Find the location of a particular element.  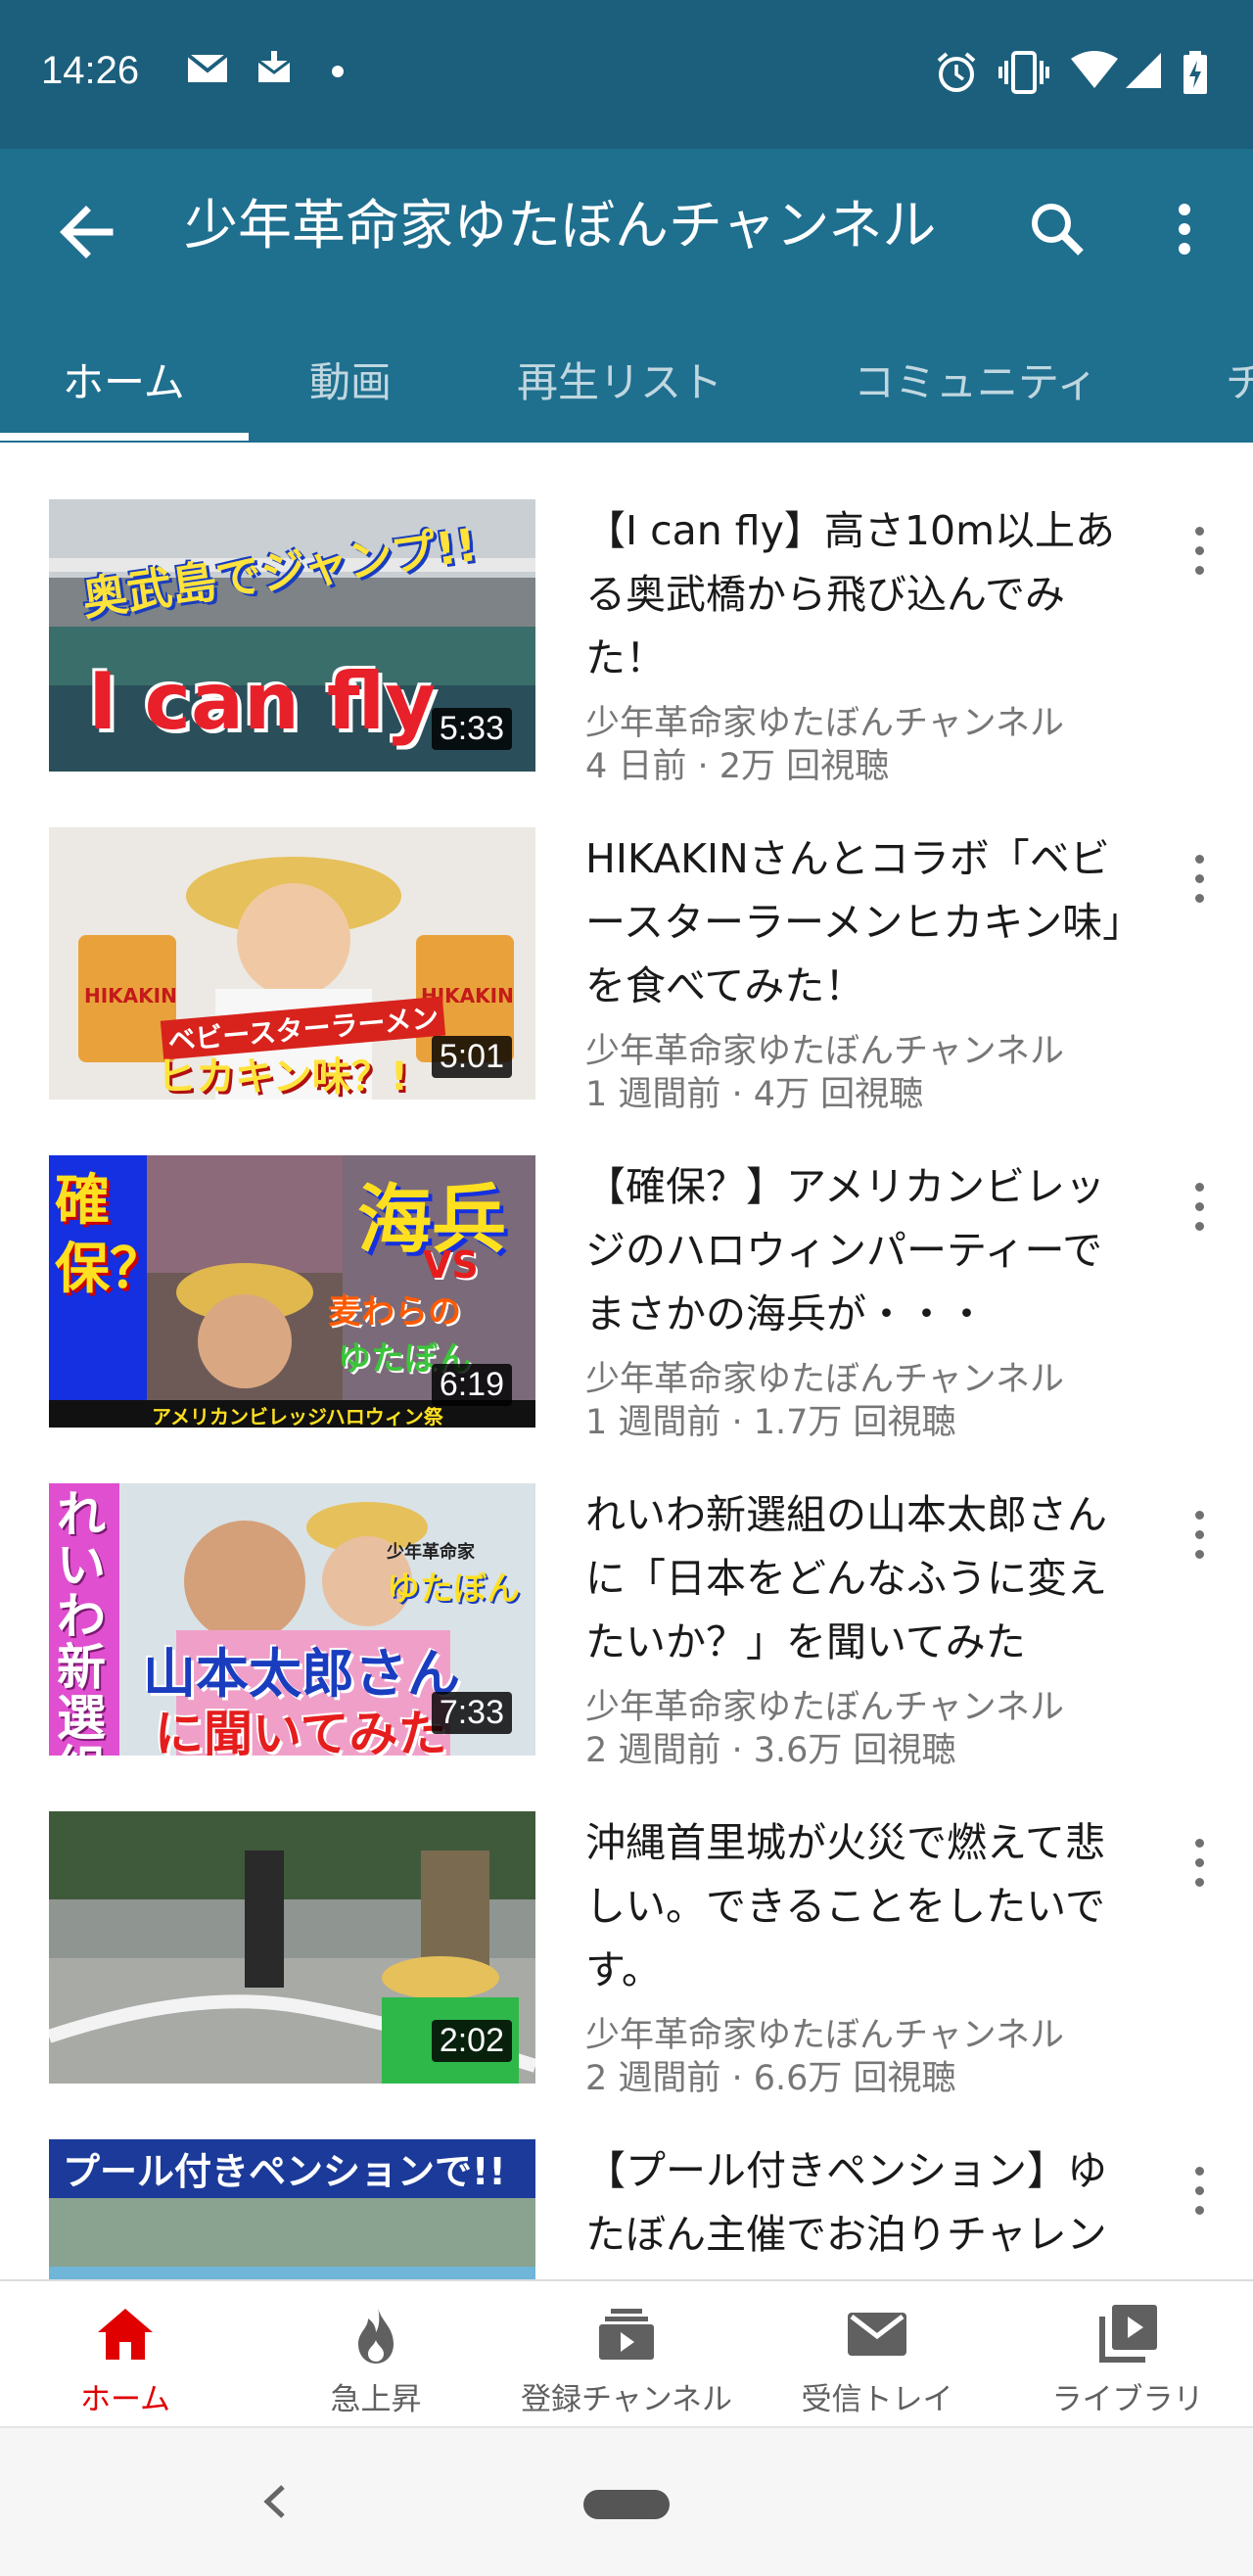

video-title: 【プール付きペンション】ゆたぼん主催でお泊りチャレンジ is located at coordinates (859, 2209).